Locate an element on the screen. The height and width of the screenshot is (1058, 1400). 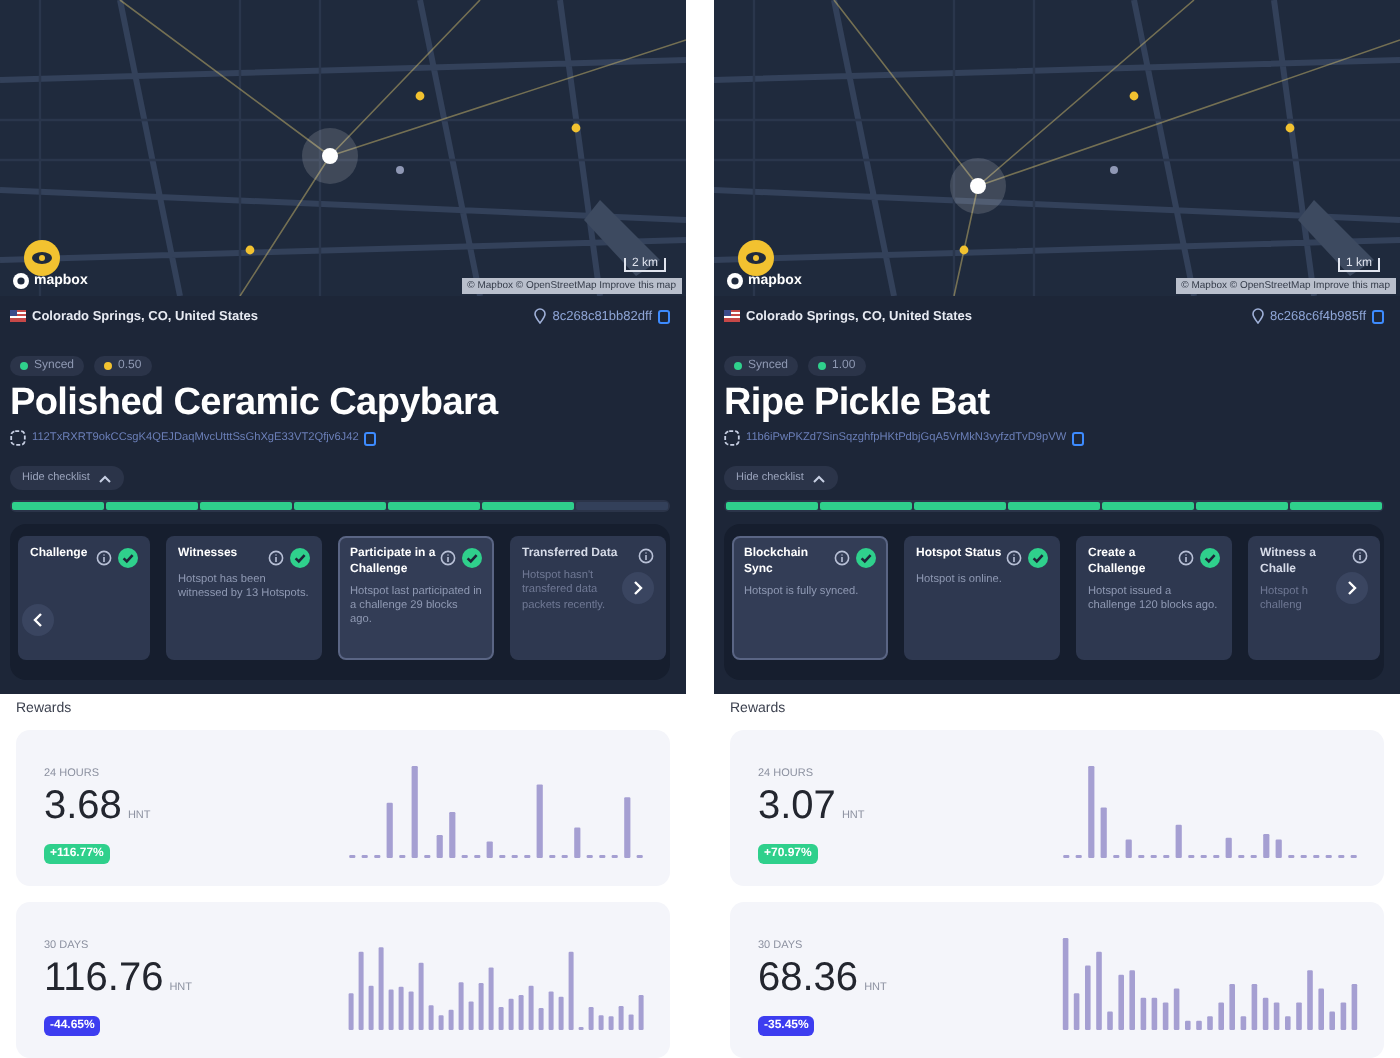
hotspot-name: Ripe Pickle Bat is located at coordinates (858, 404).